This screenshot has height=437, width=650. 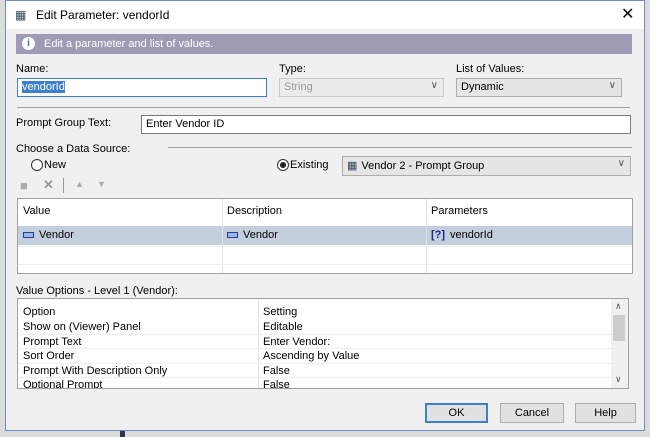 I want to click on column-header-description: Description, so click(x=254, y=211).